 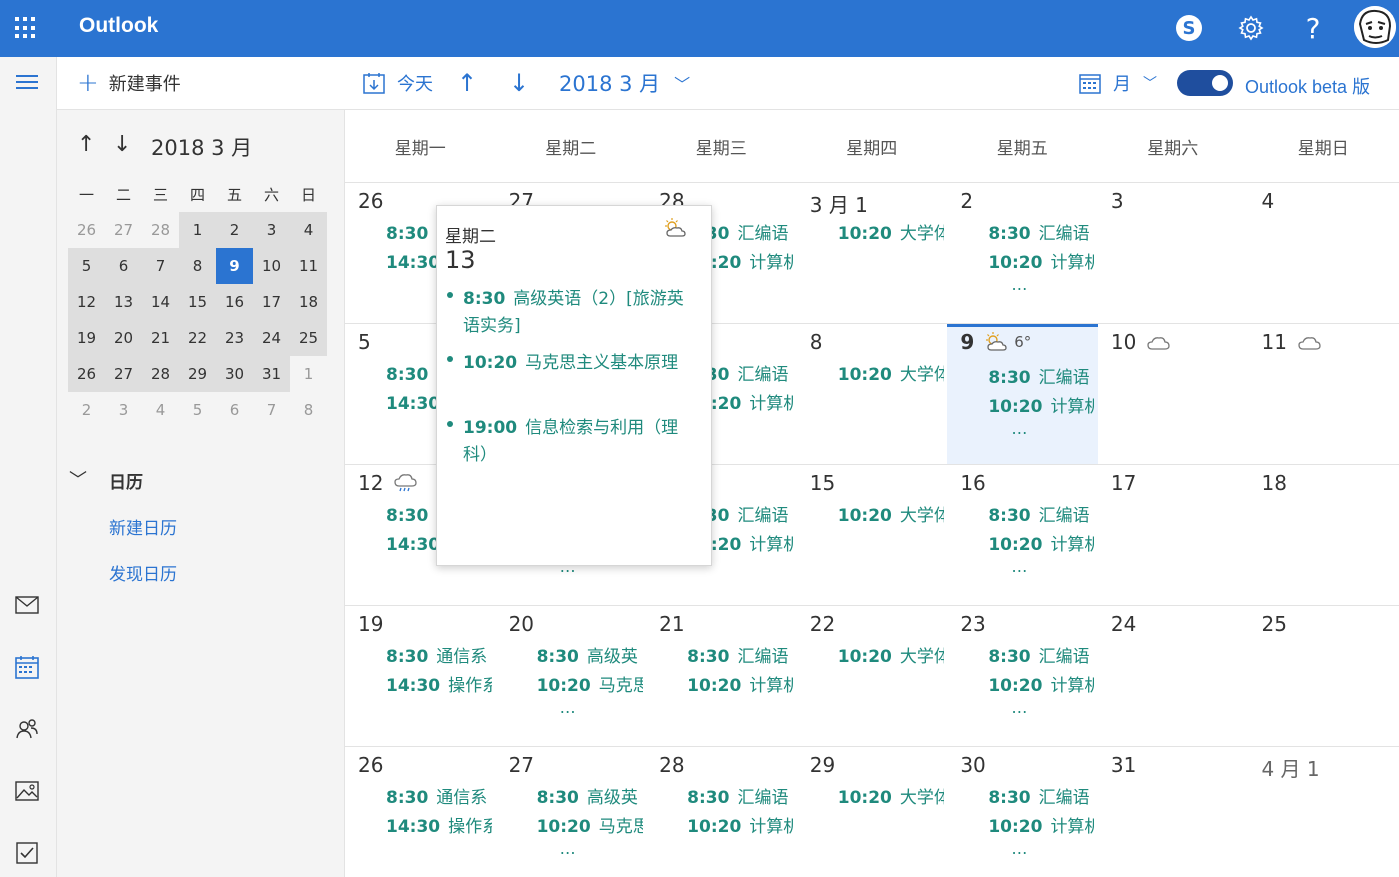 What do you see at coordinates (271, 266) in the screenshot?
I see `mini-calendar-day: 10` at bounding box center [271, 266].